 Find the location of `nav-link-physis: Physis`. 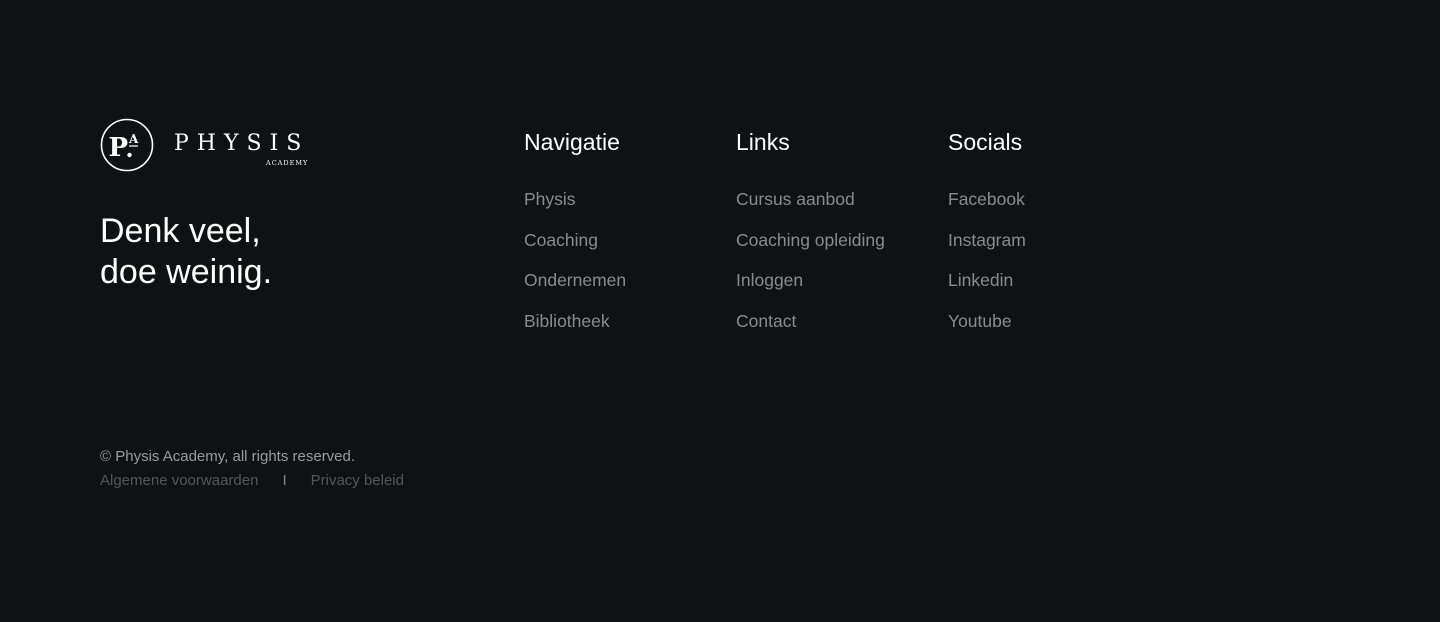

nav-link-physis: Physis is located at coordinates (550, 199).